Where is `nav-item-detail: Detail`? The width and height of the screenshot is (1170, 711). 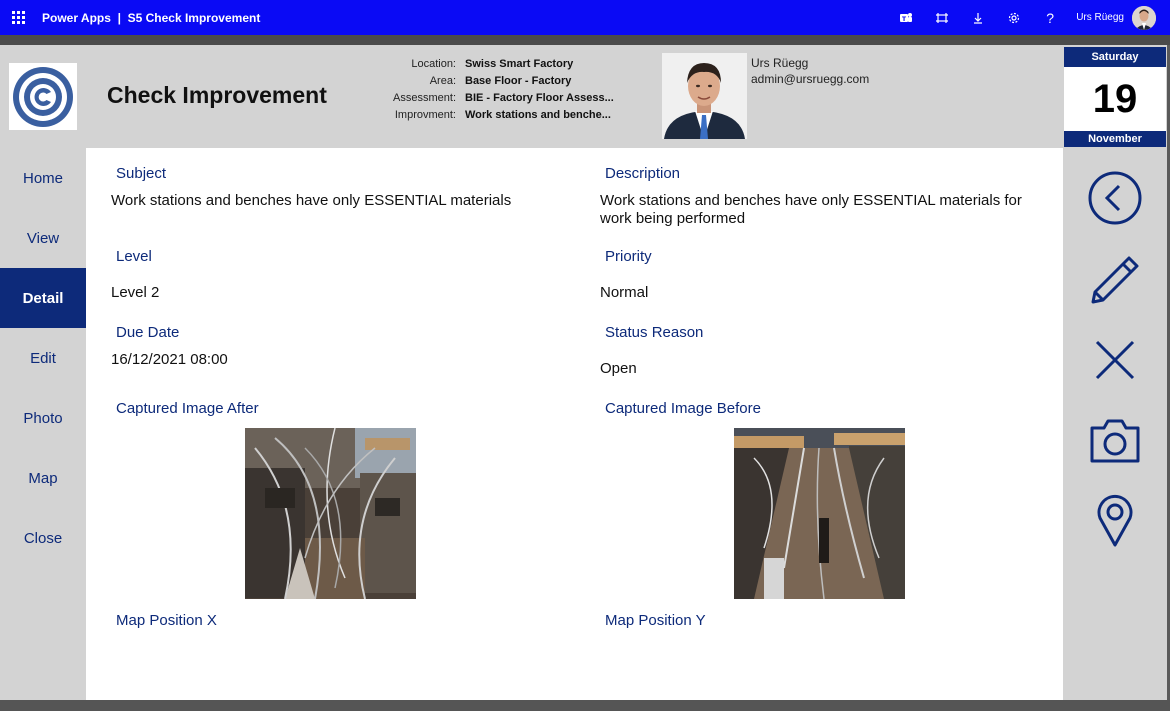 nav-item-detail: Detail is located at coordinates (43, 298).